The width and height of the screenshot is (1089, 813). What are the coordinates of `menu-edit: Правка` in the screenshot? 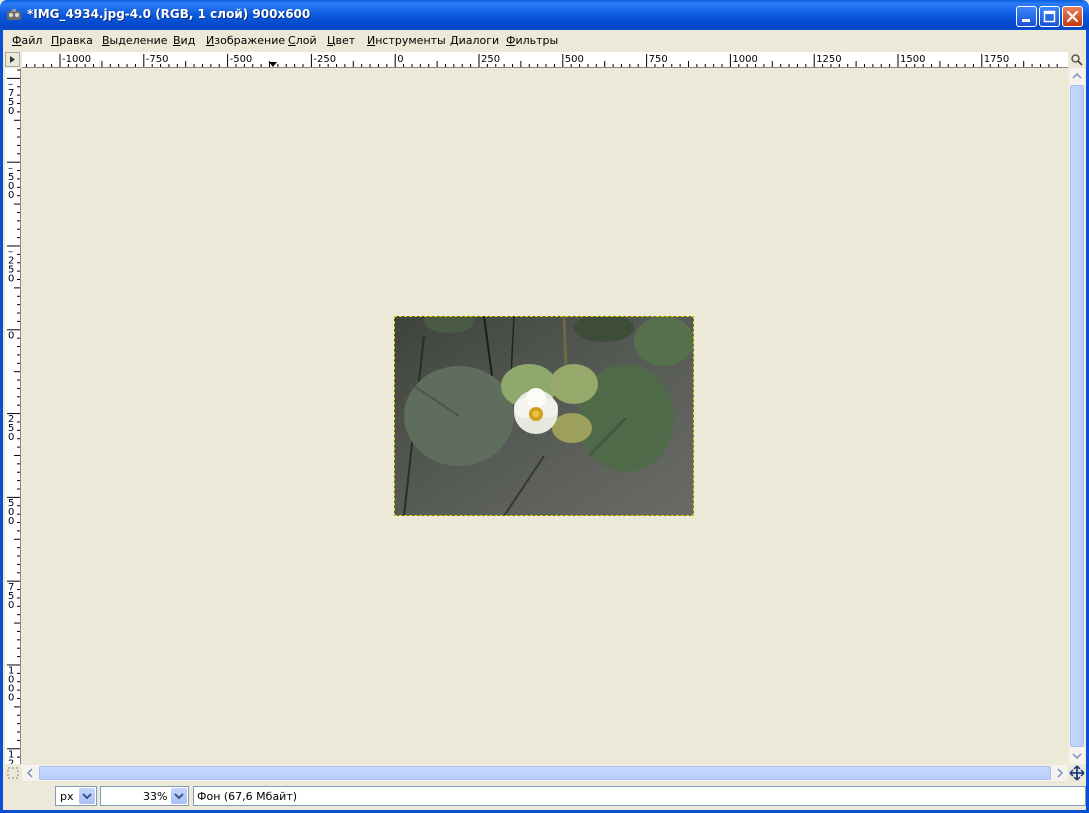 It's located at (72, 40).